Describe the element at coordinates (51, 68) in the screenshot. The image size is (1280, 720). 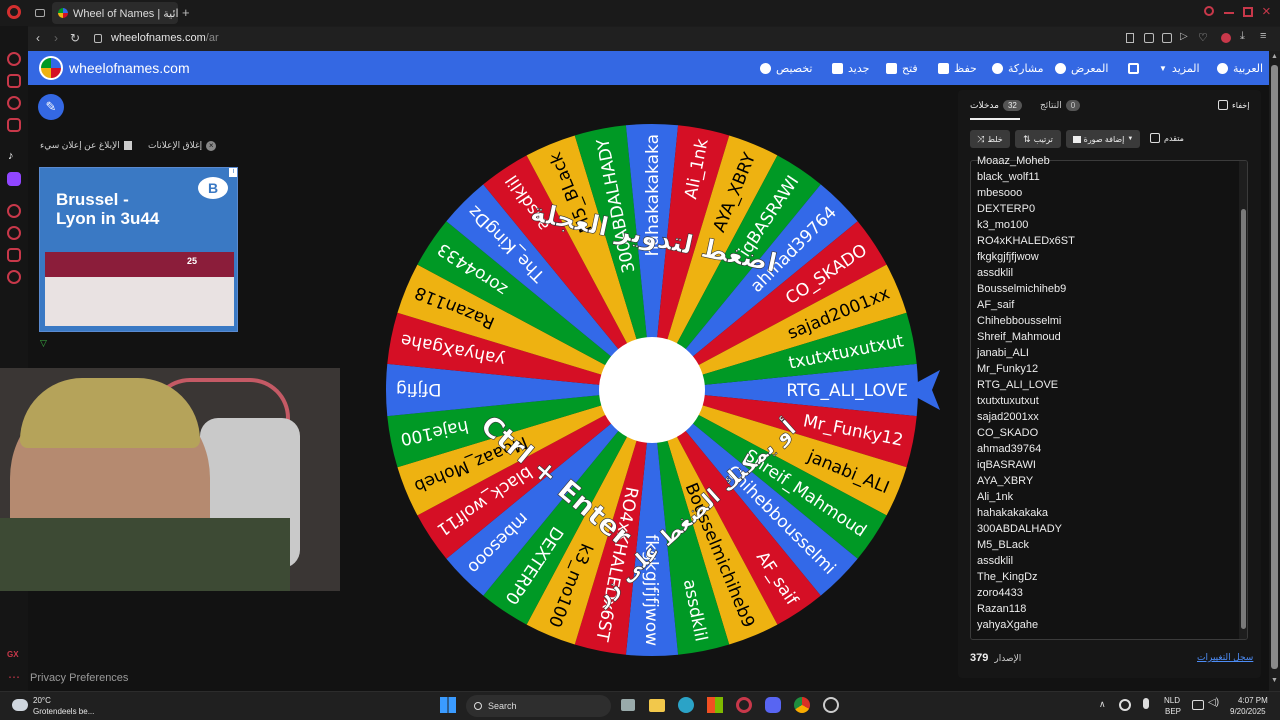
I see `wheel-logo-icon` at that location.